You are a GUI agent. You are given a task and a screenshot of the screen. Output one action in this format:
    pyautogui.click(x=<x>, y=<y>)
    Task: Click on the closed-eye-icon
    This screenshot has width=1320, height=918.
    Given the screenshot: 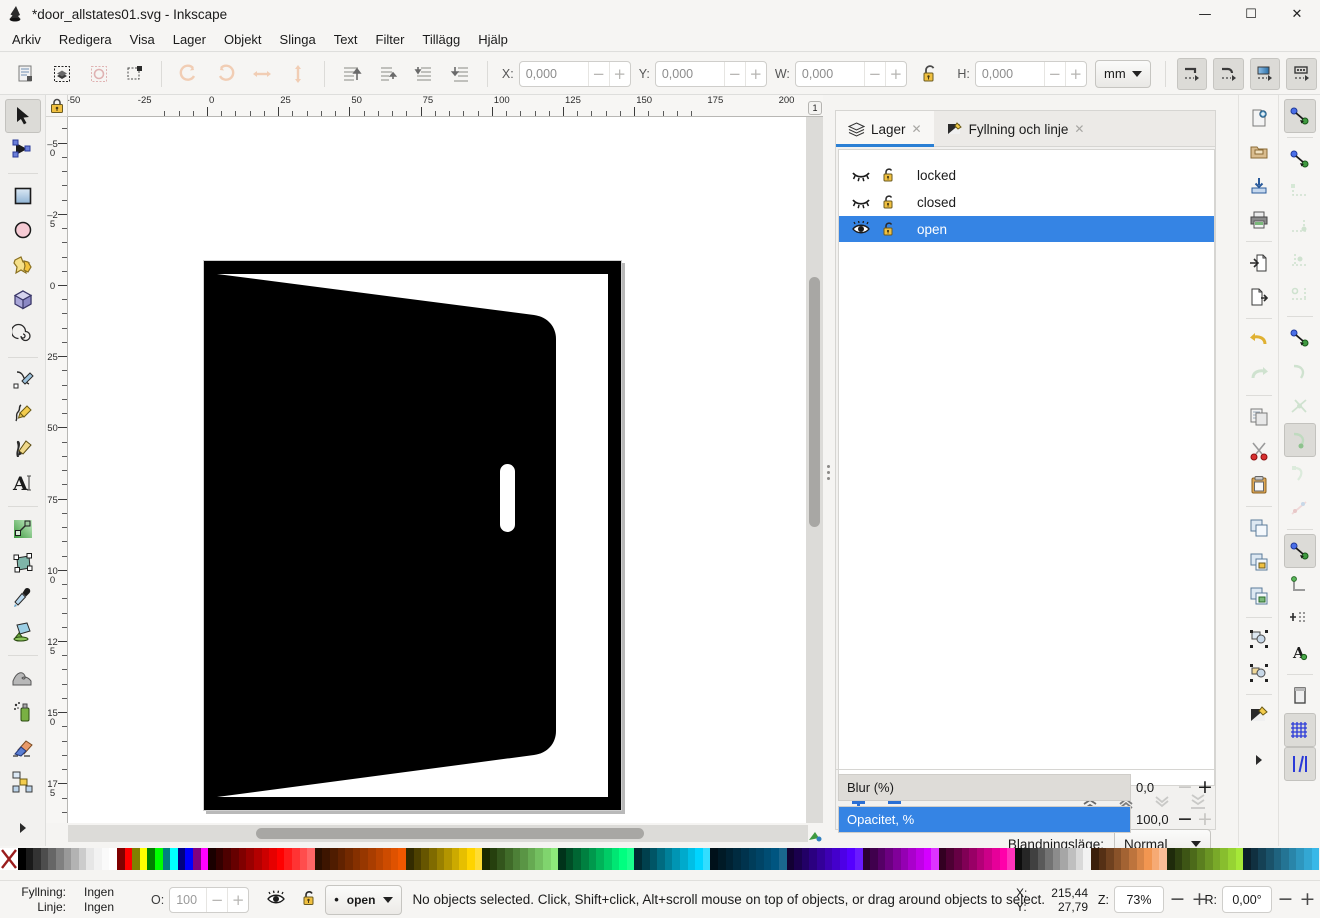 What is the action you would take?
    pyautogui.click(x=861, y=202)
    